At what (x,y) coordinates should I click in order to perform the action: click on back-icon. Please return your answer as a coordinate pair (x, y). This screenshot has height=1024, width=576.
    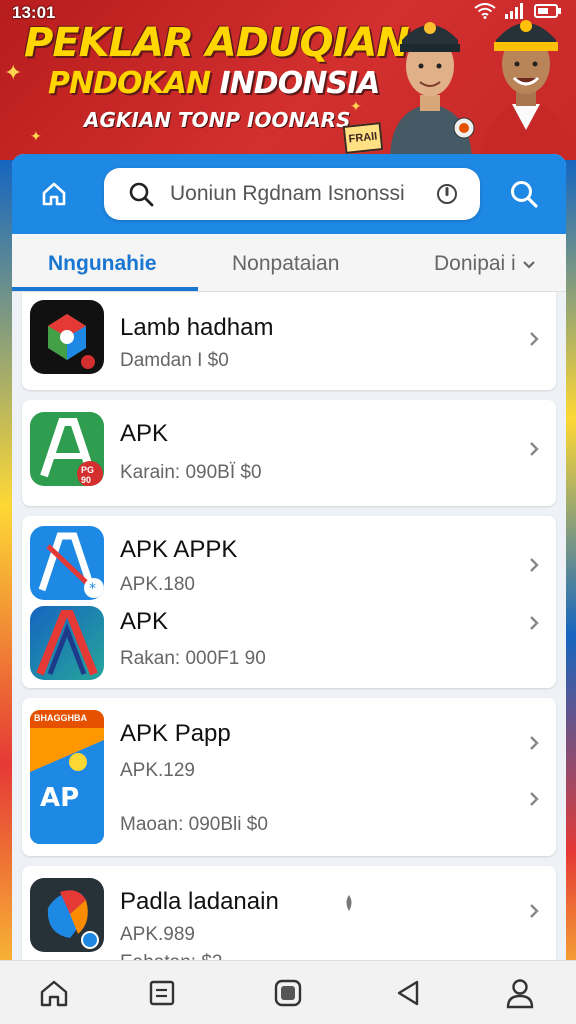
    Looking at the image, I should click on (408, 993).